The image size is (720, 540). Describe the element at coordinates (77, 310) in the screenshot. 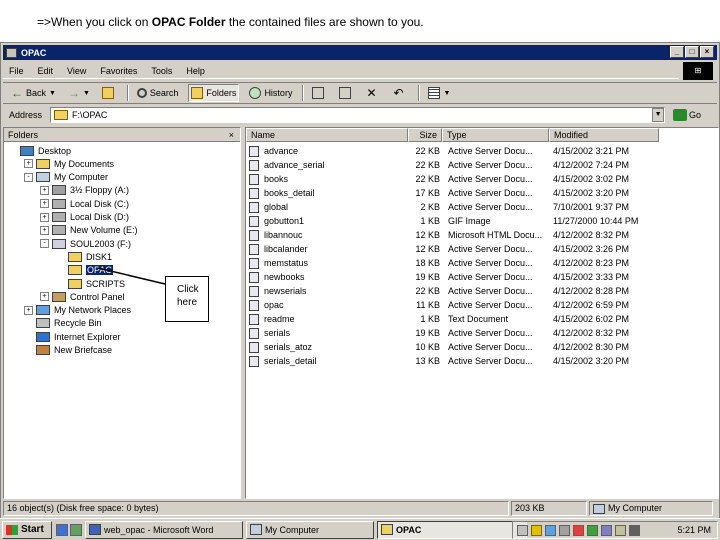

I see `tree-item: + My Network Places` at that location.